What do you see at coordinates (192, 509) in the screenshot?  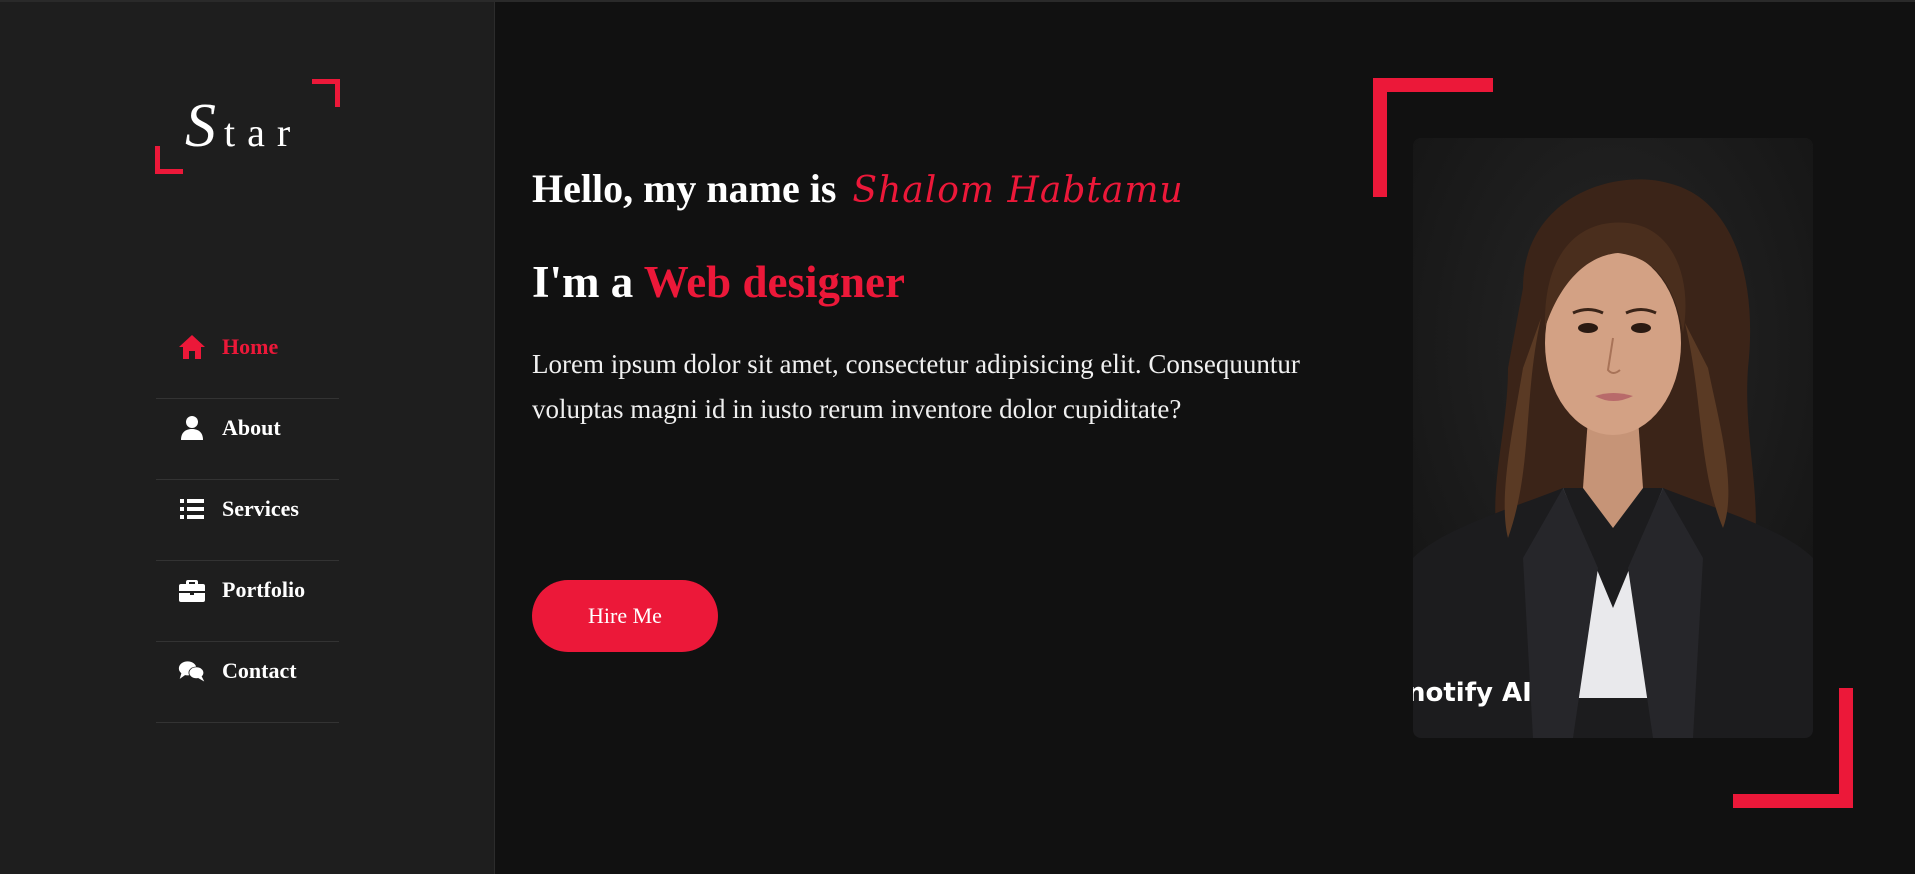 I see `list-icon` at bounding box center [192, 509].